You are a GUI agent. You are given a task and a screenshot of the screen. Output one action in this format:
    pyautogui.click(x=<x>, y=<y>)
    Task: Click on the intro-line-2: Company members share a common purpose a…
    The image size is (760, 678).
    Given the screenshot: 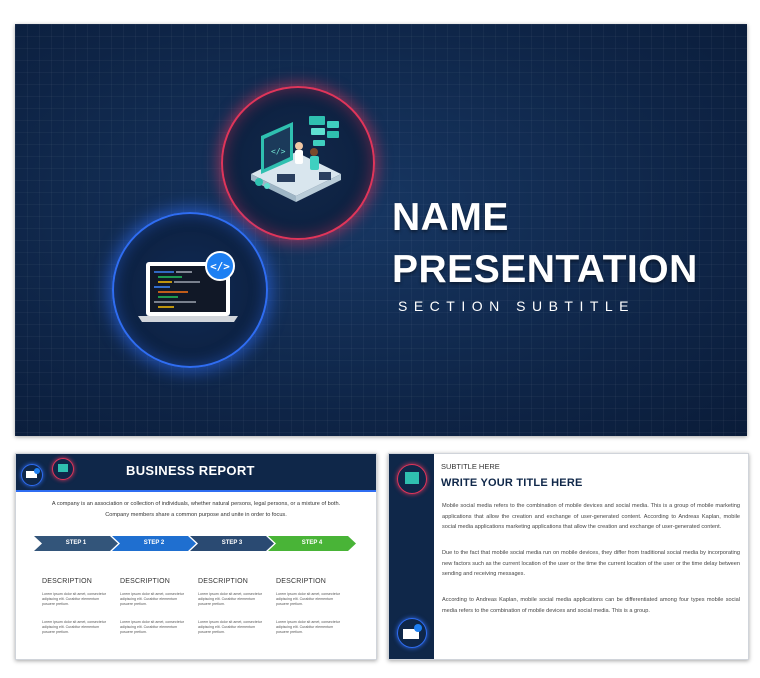 What is the action you would take?
    pyautogui.click(x=196, y=515)
    